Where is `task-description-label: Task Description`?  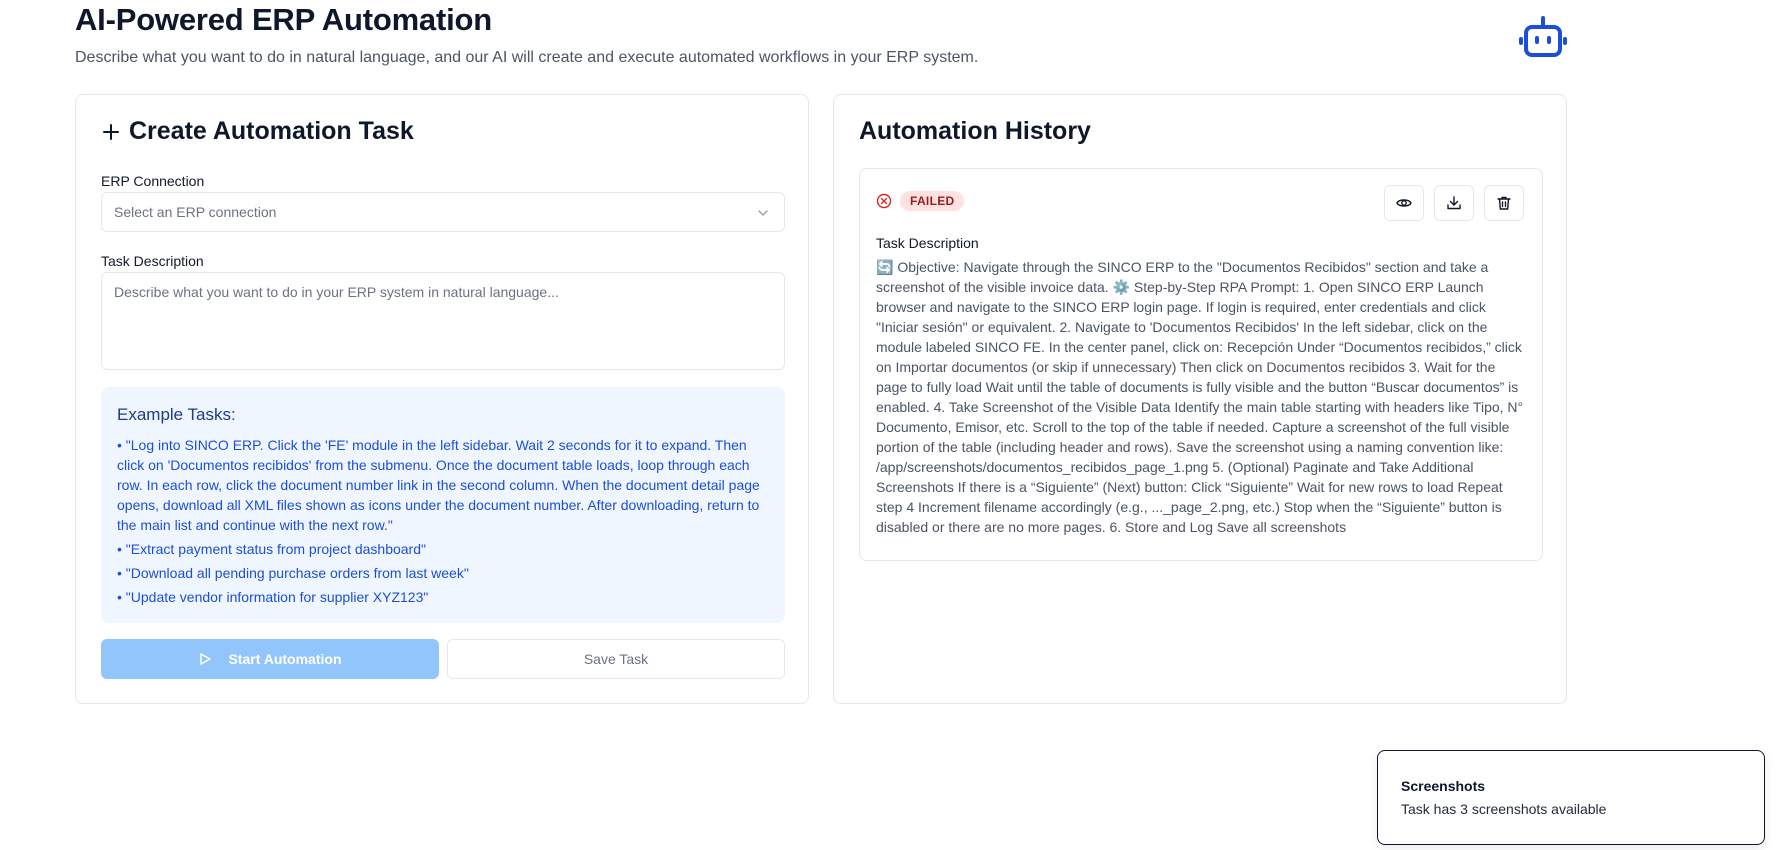
task-description-label: Task Description is located at coordinates (152, 261).